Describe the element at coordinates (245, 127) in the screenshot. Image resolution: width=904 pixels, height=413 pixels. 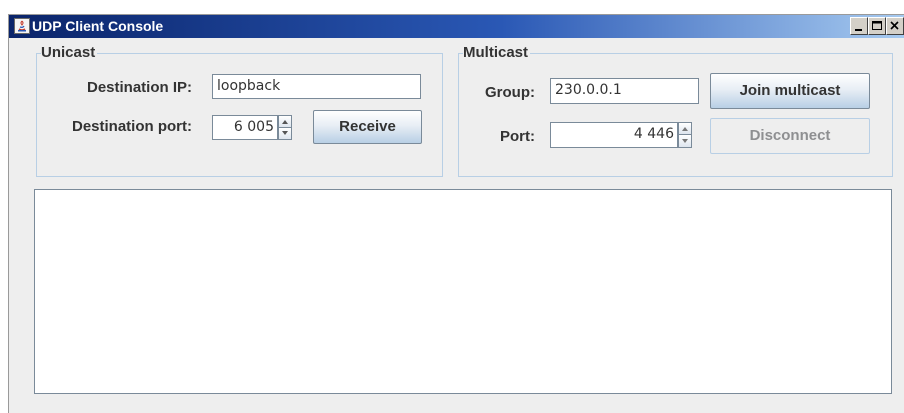
I see `destination-port-field: 6 005` at that location.